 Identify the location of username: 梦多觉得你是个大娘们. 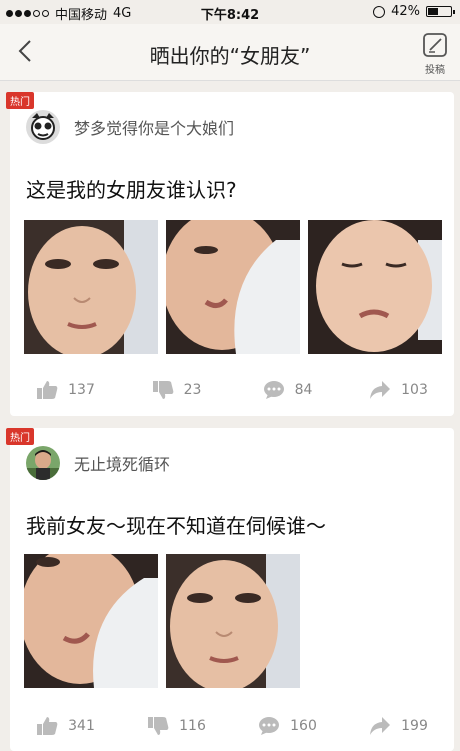
(154, 127).